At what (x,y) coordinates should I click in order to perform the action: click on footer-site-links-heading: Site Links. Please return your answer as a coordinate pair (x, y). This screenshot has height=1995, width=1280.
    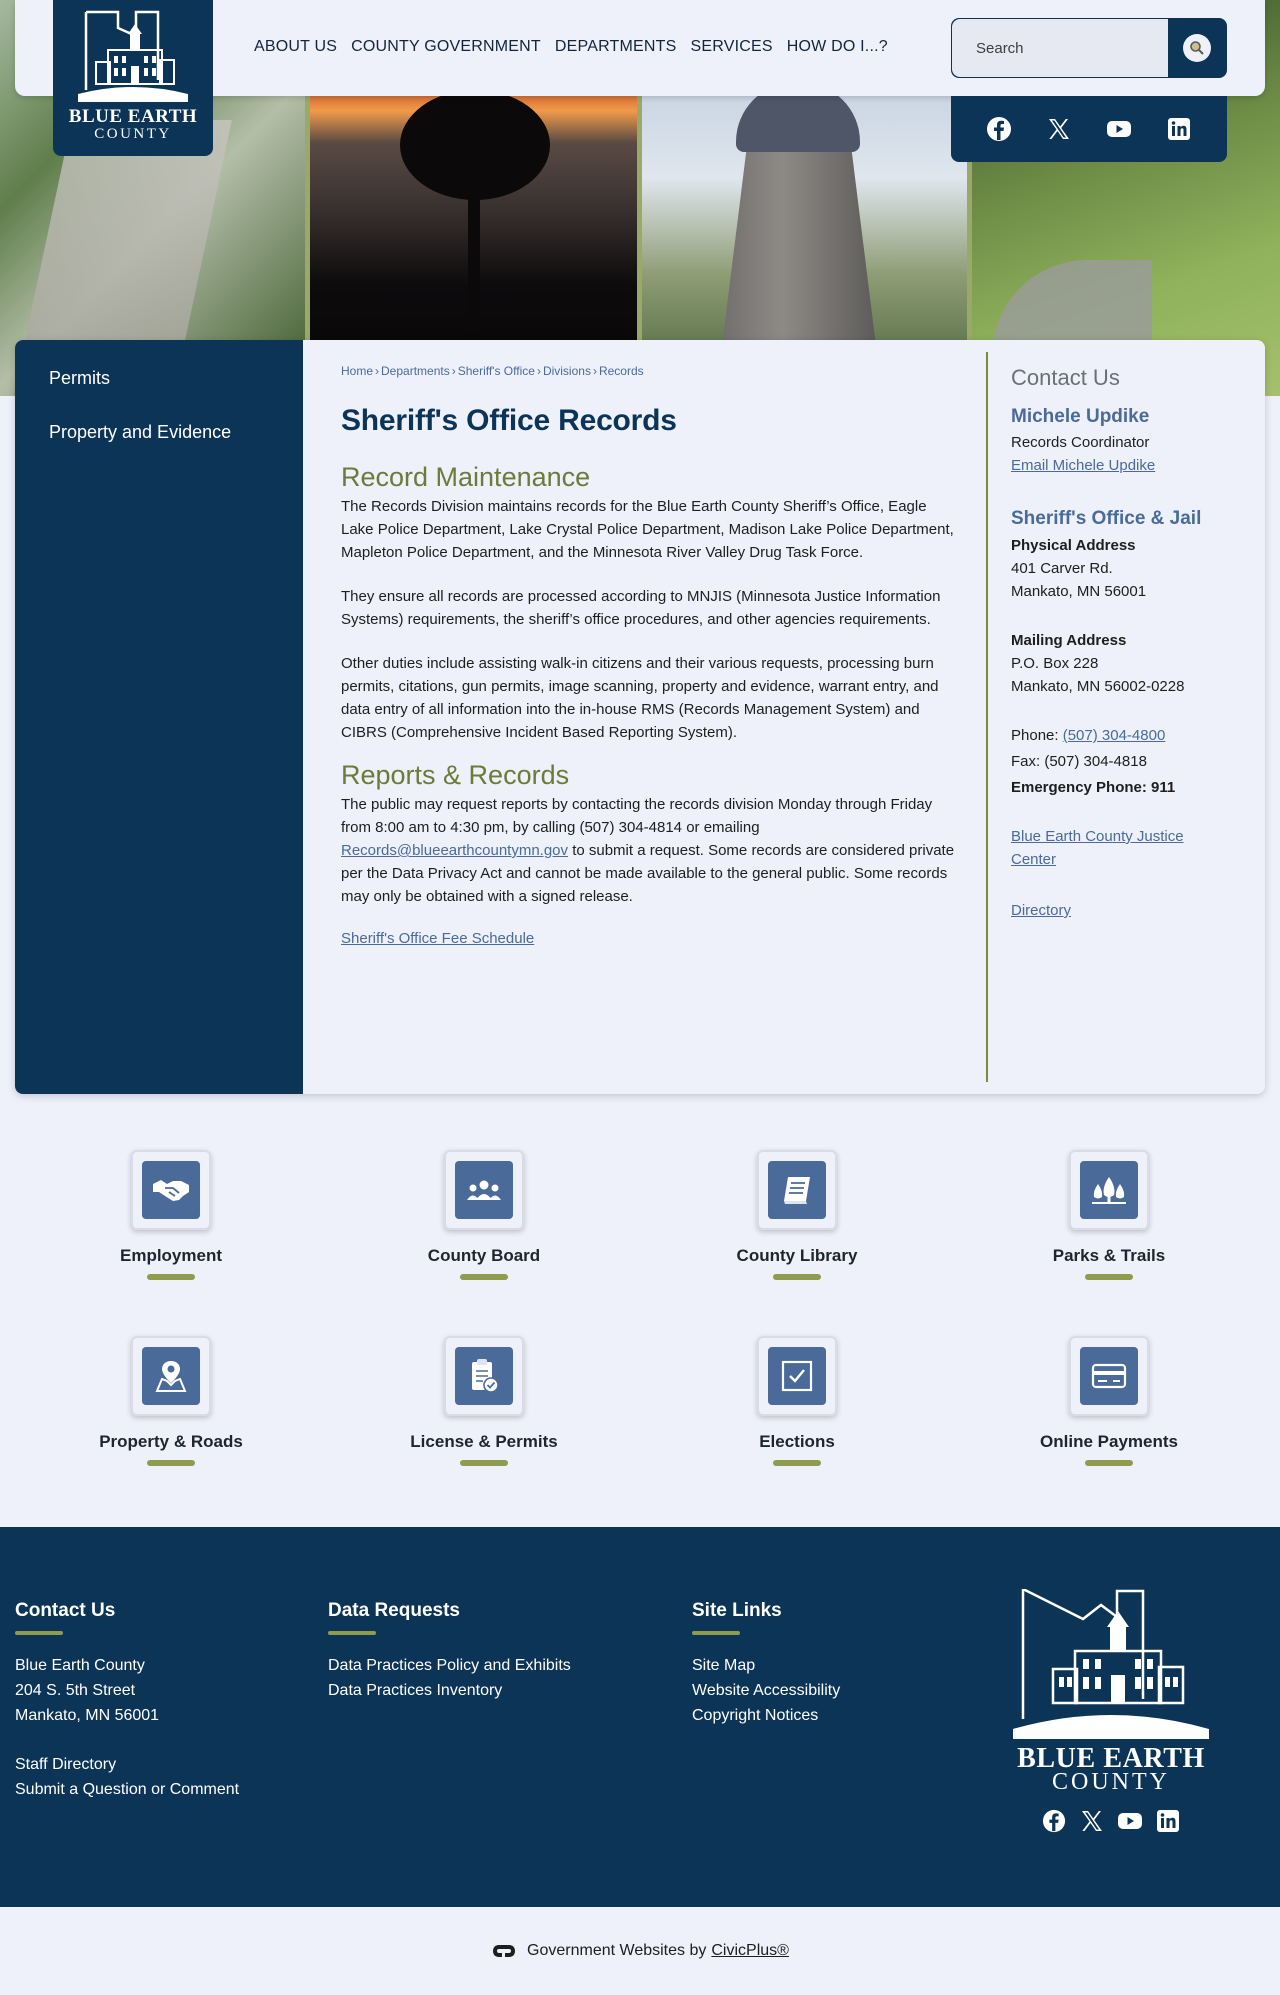
    Looking at the image, I should click on (737, 1610).